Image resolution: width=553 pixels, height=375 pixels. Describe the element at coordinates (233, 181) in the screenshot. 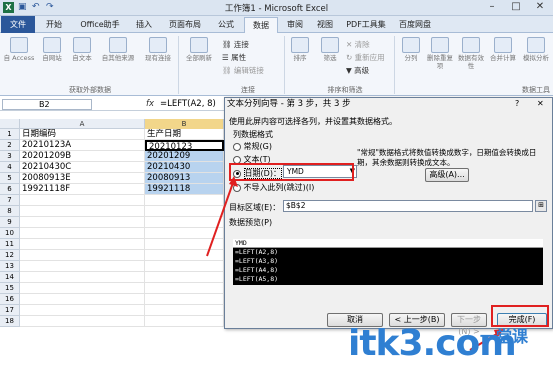

I see `arrowhead-date` at that location.